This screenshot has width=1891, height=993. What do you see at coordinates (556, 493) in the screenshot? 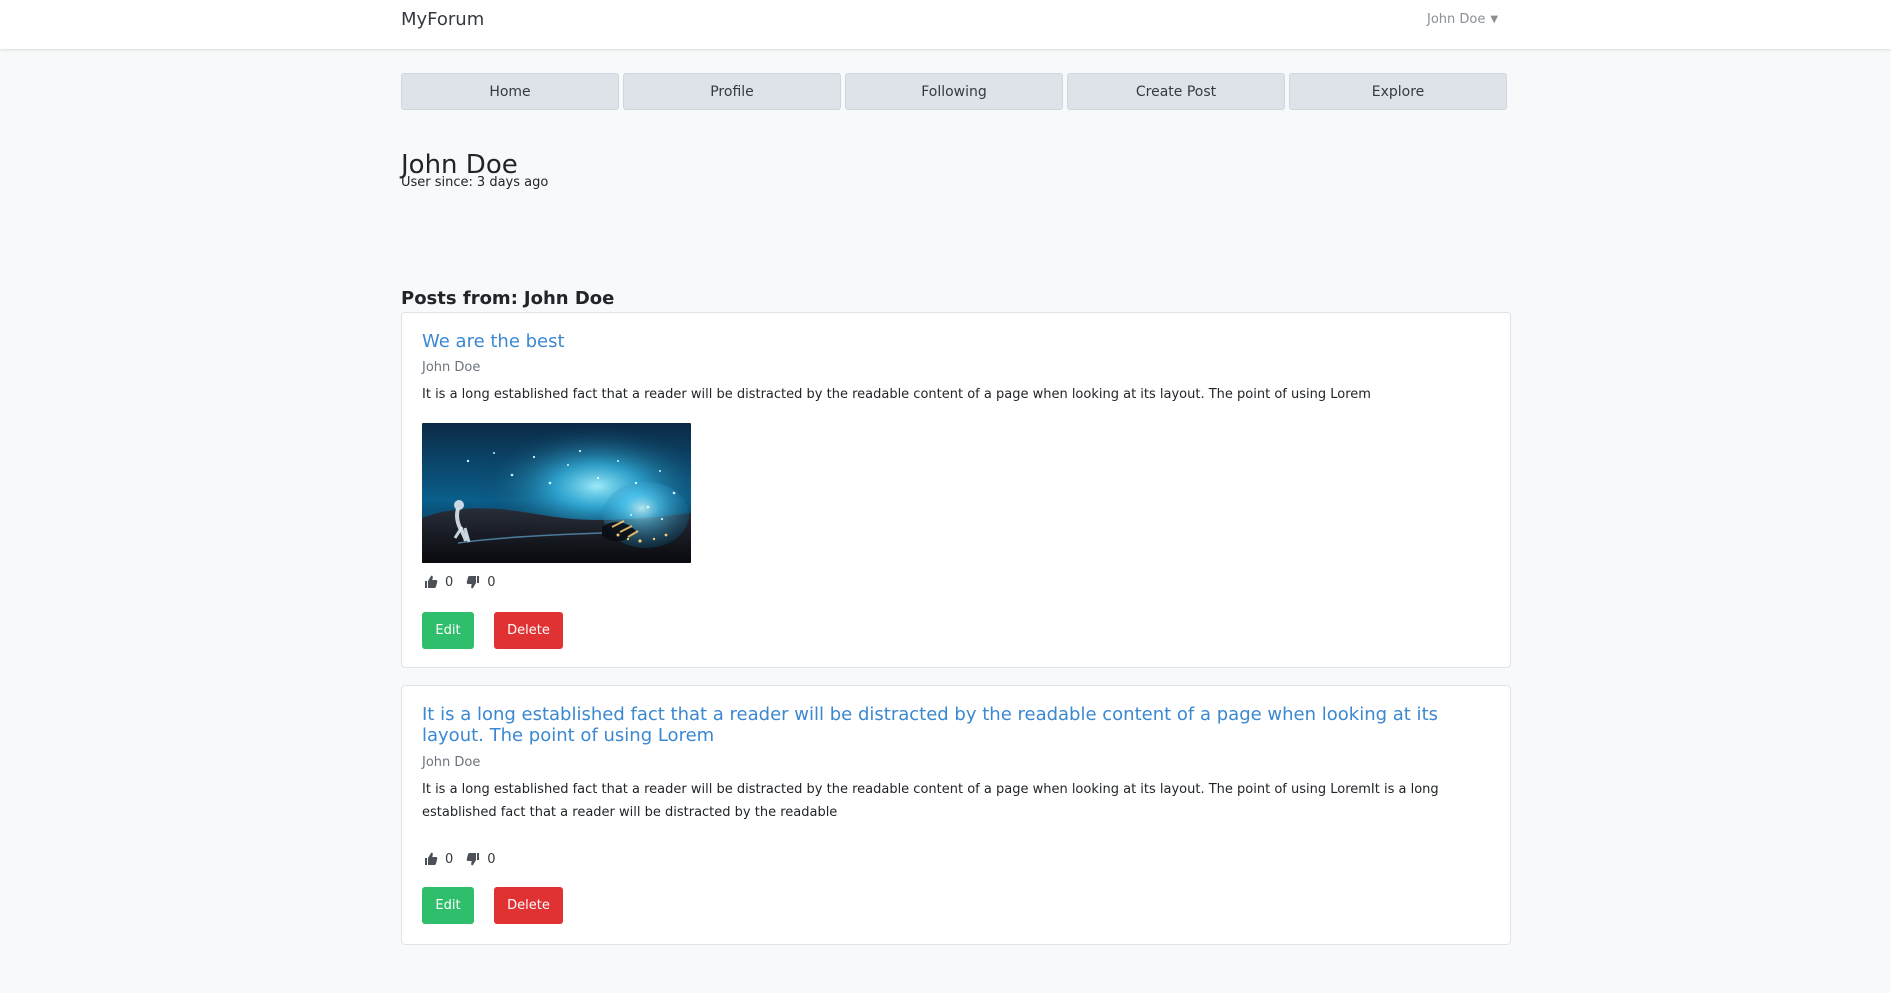
I see `post-image` at bounding box center [556, 493].